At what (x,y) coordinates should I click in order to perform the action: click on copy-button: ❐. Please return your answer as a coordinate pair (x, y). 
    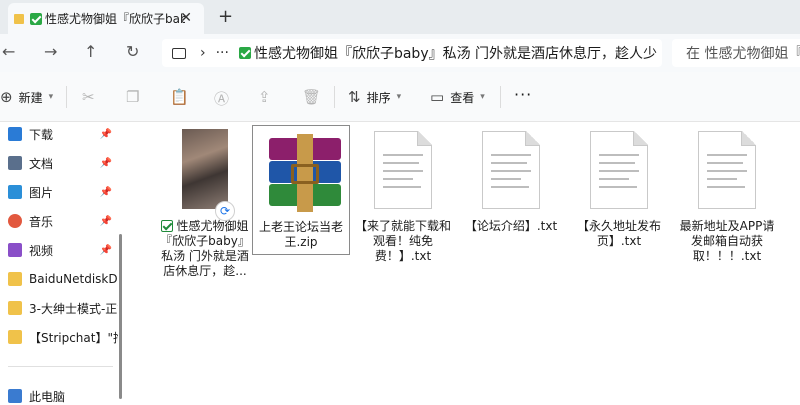
    Looking at the image, I should click on (135, 97).